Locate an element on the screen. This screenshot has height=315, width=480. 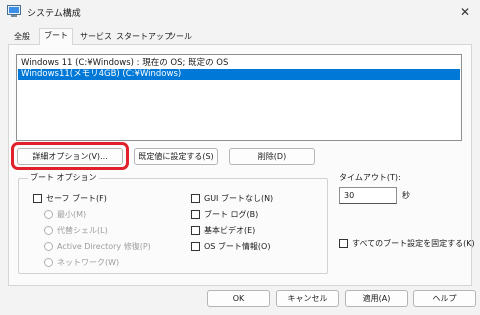
os-boot-info-checkbox is located at coordinates (195, 246).